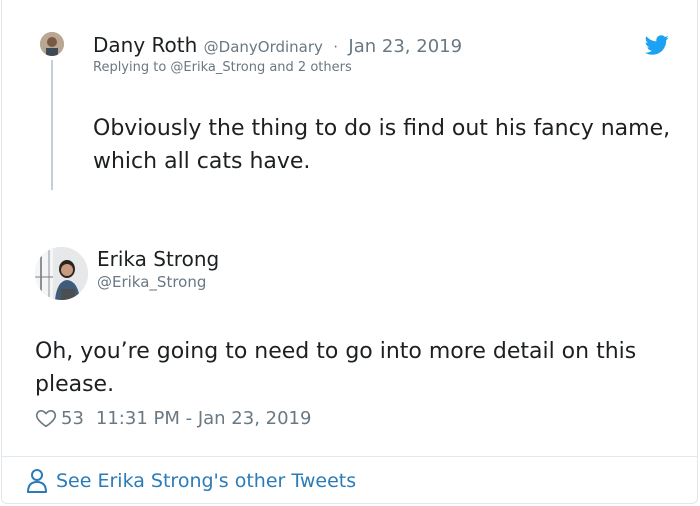 The width and height of the screenshot is (700, 506). What do you see at coordinates (52, 125) in the screenshot?
I see `thread-connector-line` at bounding box center [52, 125].